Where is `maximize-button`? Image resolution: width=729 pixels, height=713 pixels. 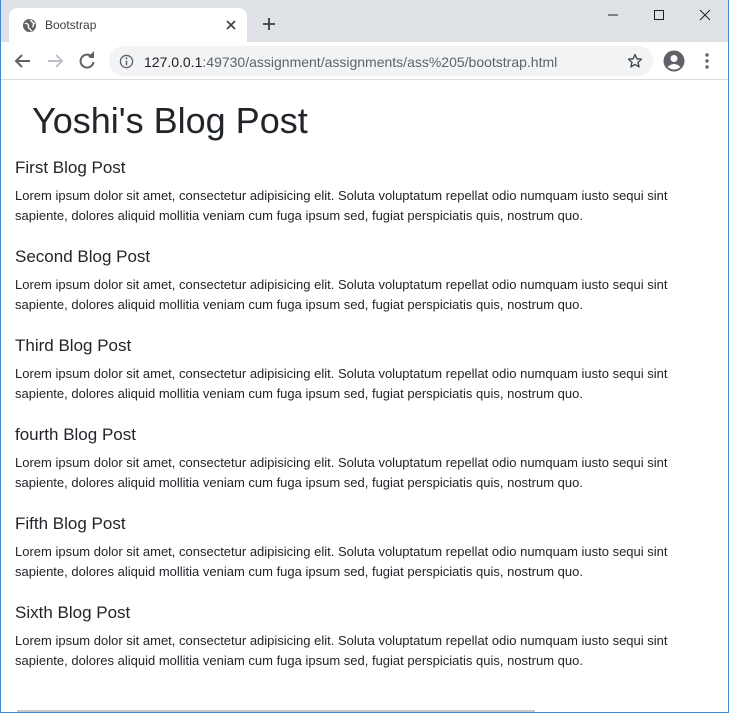 maximize-button is located at coordinates (659, 15).